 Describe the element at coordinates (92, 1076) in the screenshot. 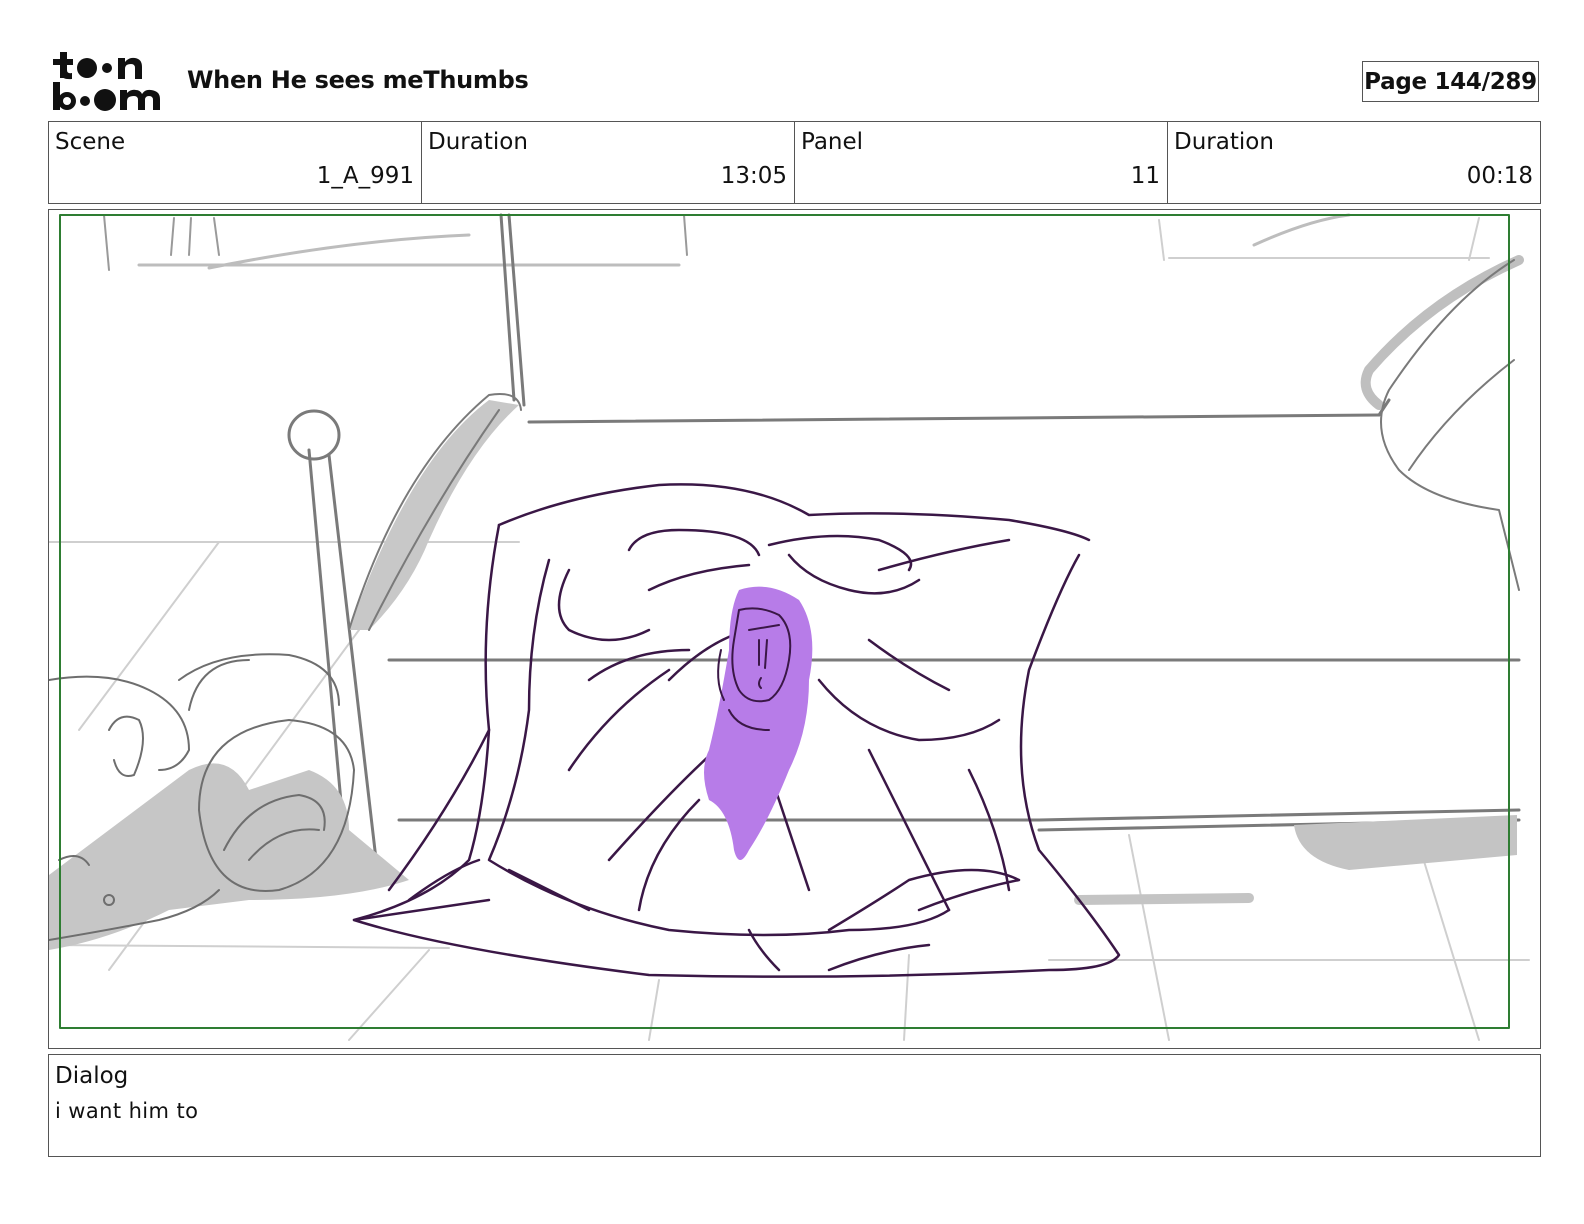

I see `dialog-label: Dialog` at that location.